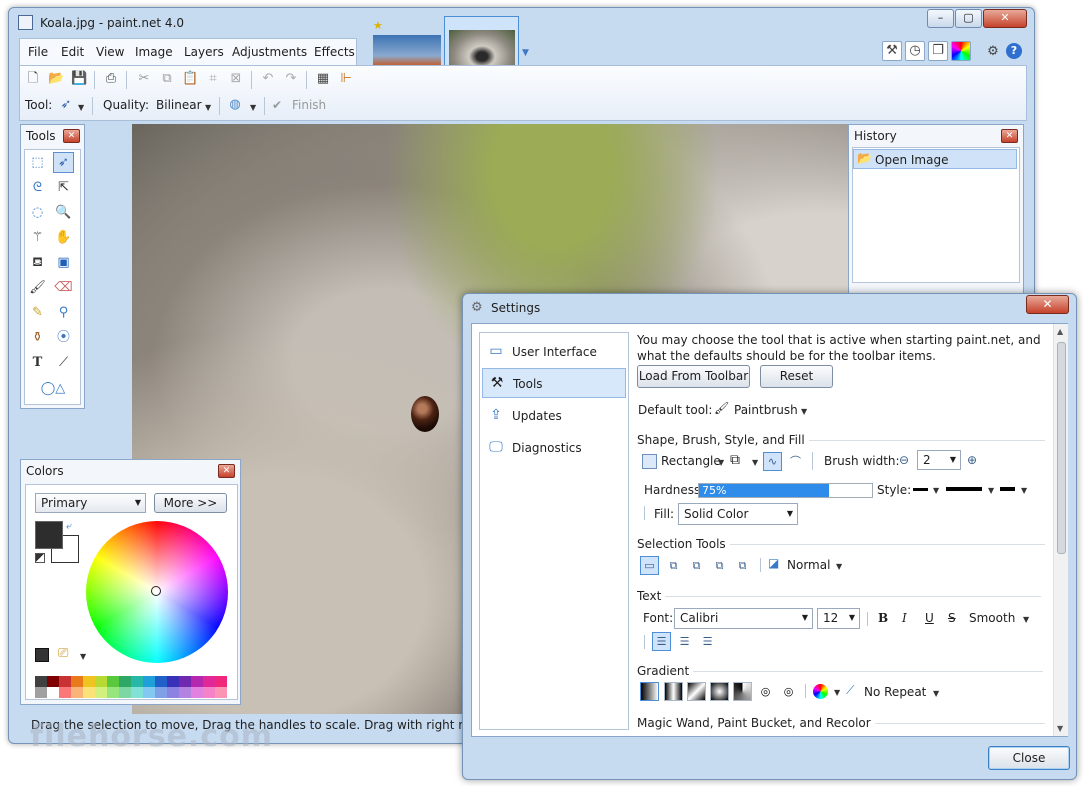  I want to click on color-picker-tool-icon: ⚲, so click(63, 312).